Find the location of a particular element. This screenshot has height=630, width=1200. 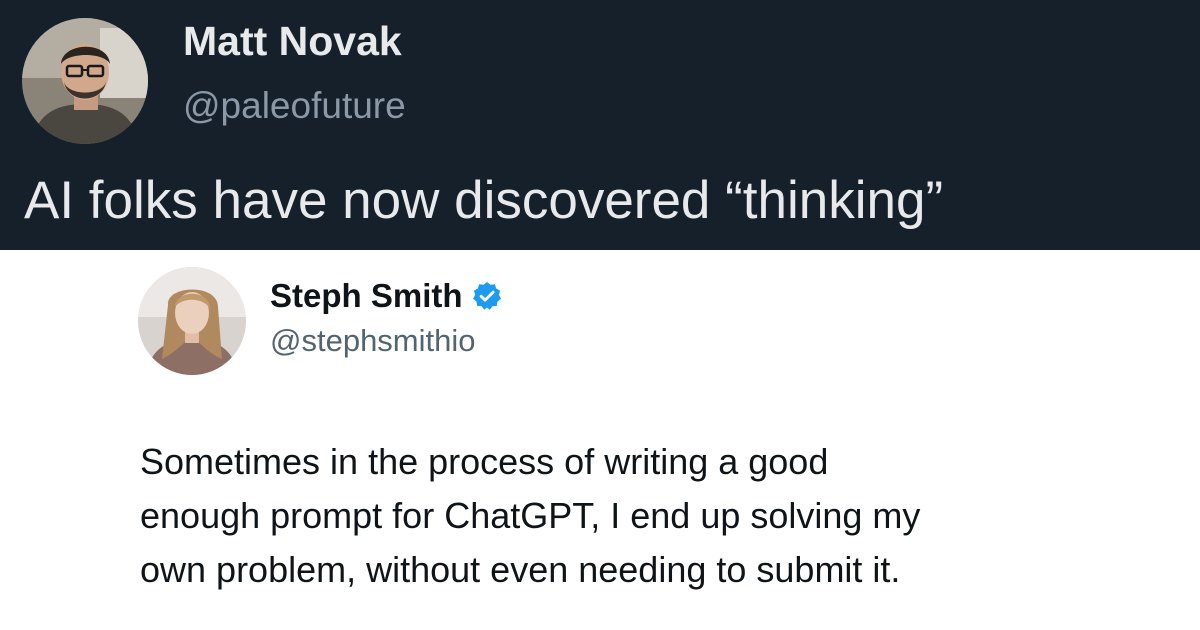

display-name: Steph Smith is located at coordinates (366, 296).